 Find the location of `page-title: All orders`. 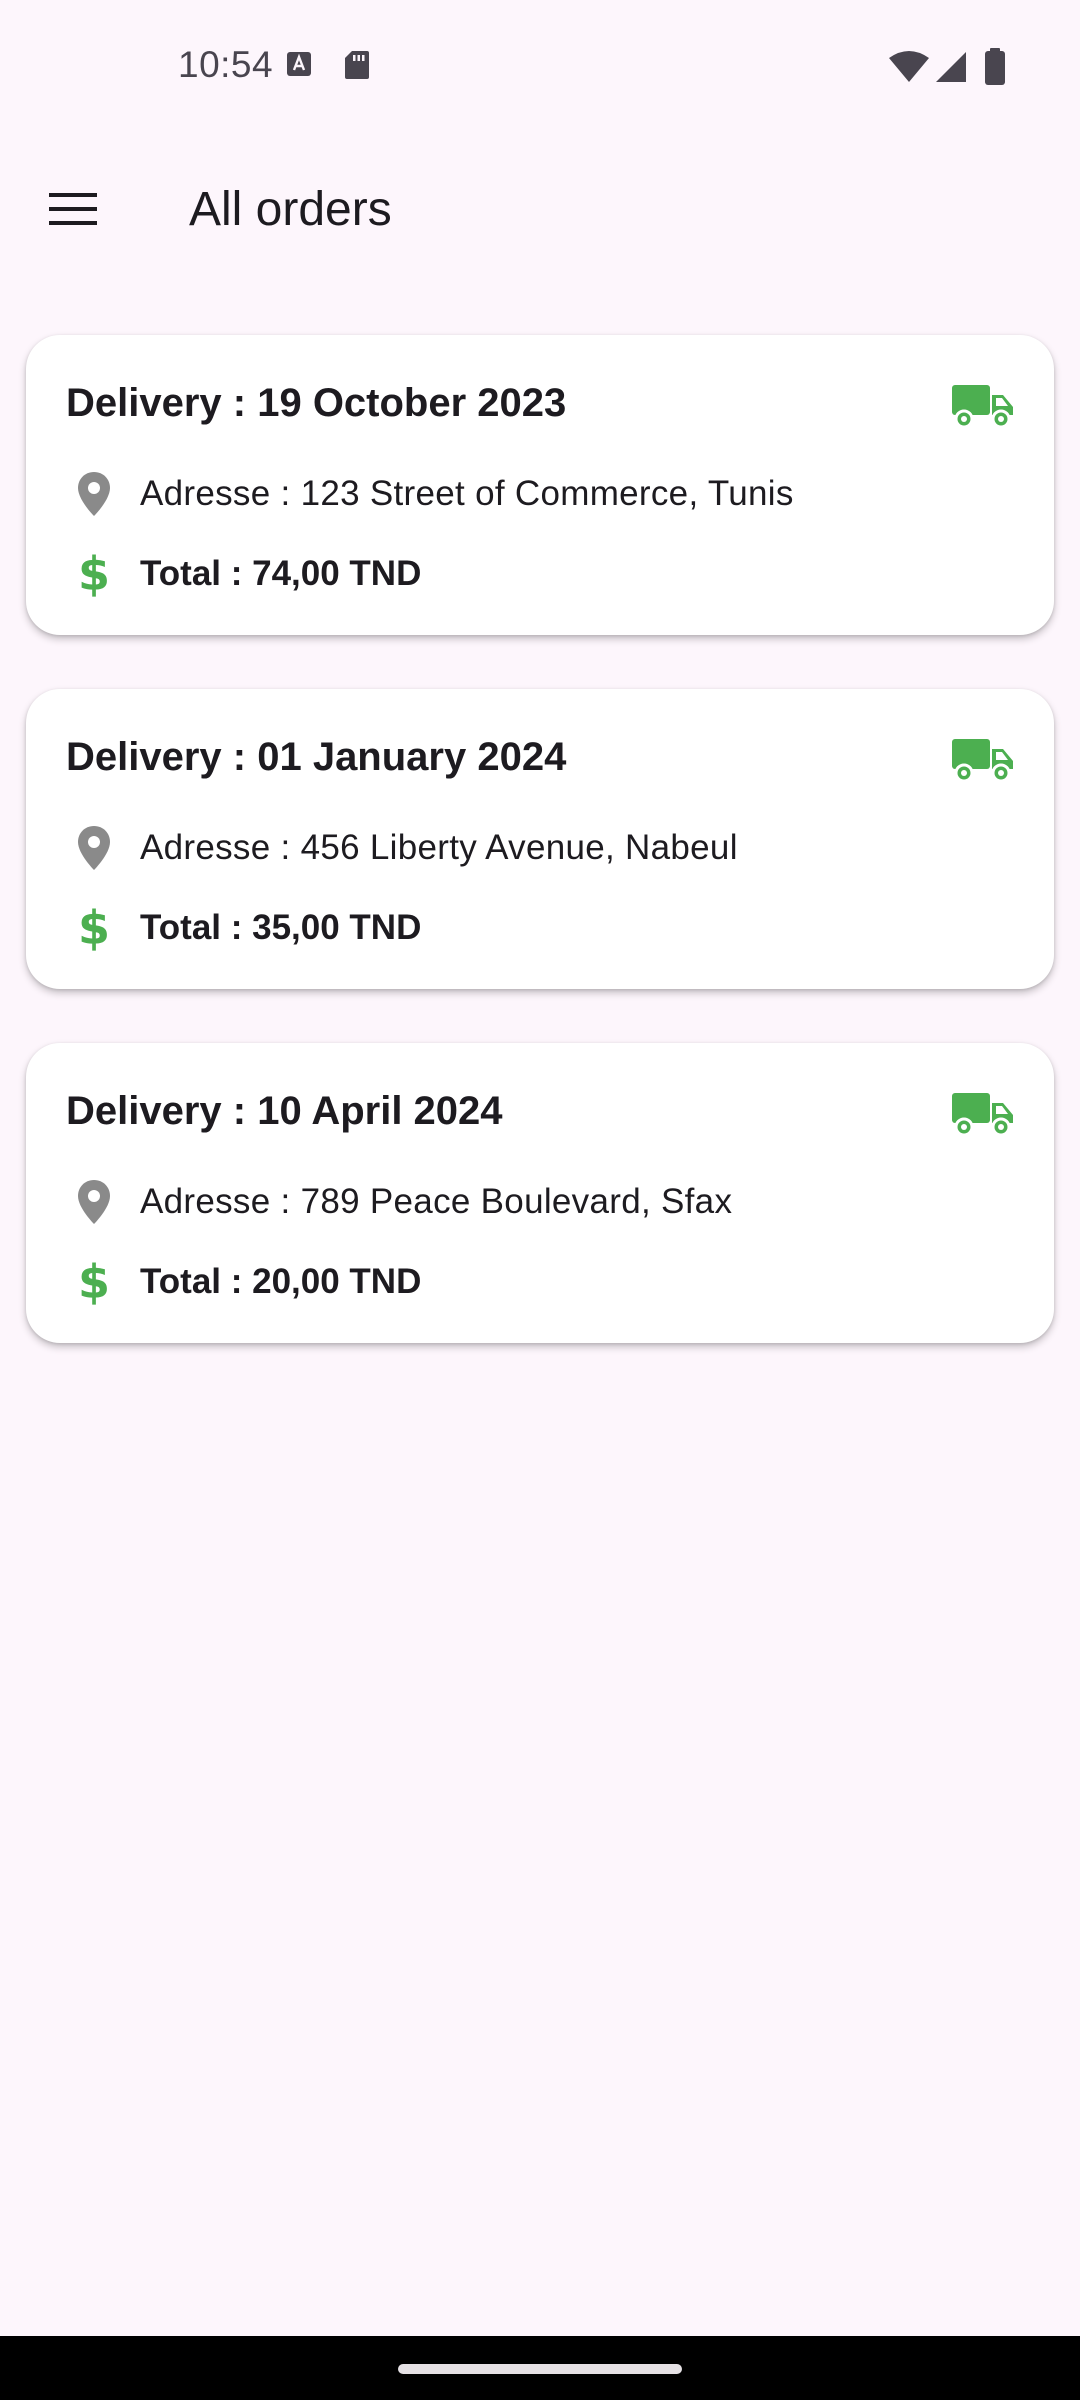

page-title: All orders is located at coordinates (290, 209).